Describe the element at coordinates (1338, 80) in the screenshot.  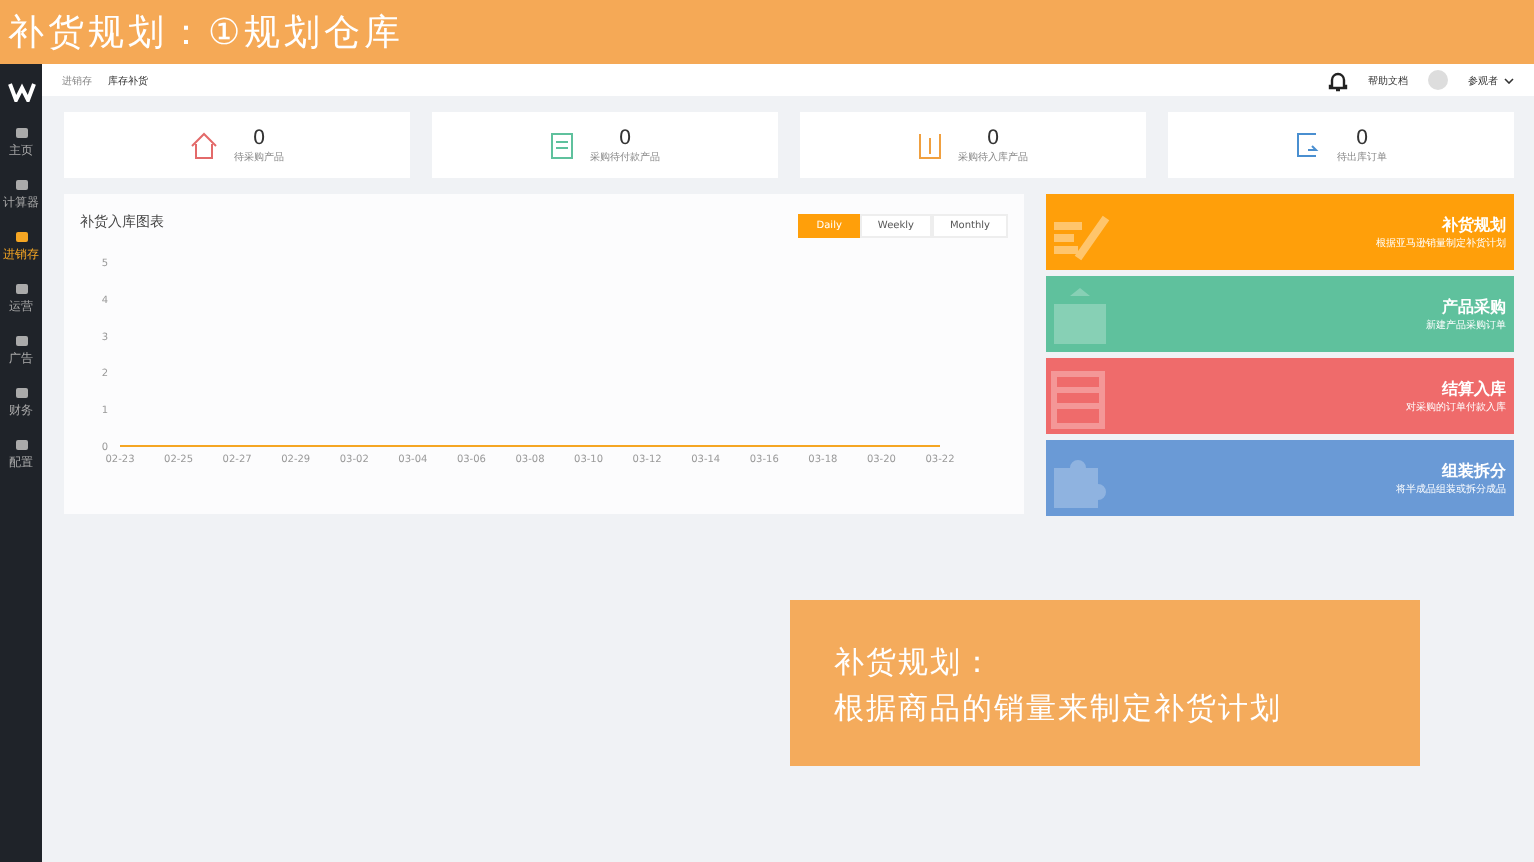
I see `bell-icon` at that location.